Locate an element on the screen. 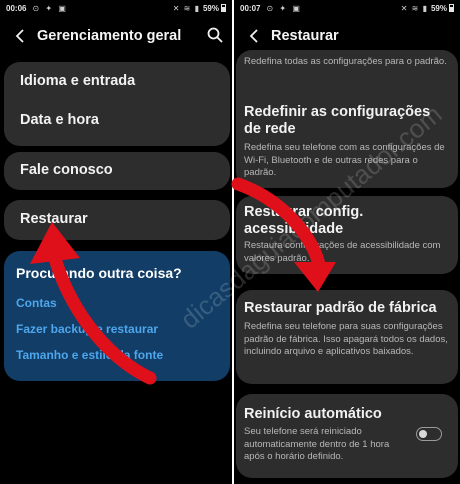  settings-group-contact: Fale conosco is located at coordinates (117, 171).